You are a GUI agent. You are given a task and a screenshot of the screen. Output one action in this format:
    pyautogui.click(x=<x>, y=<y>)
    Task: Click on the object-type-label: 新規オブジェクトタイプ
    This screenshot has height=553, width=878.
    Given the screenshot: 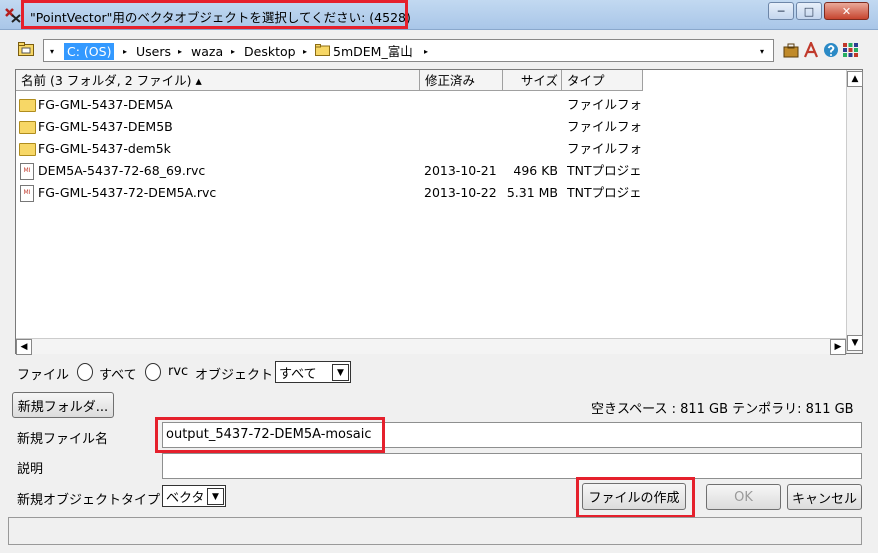 What is the action you would take?
    pyautogui.click(x=89, y=500)
    